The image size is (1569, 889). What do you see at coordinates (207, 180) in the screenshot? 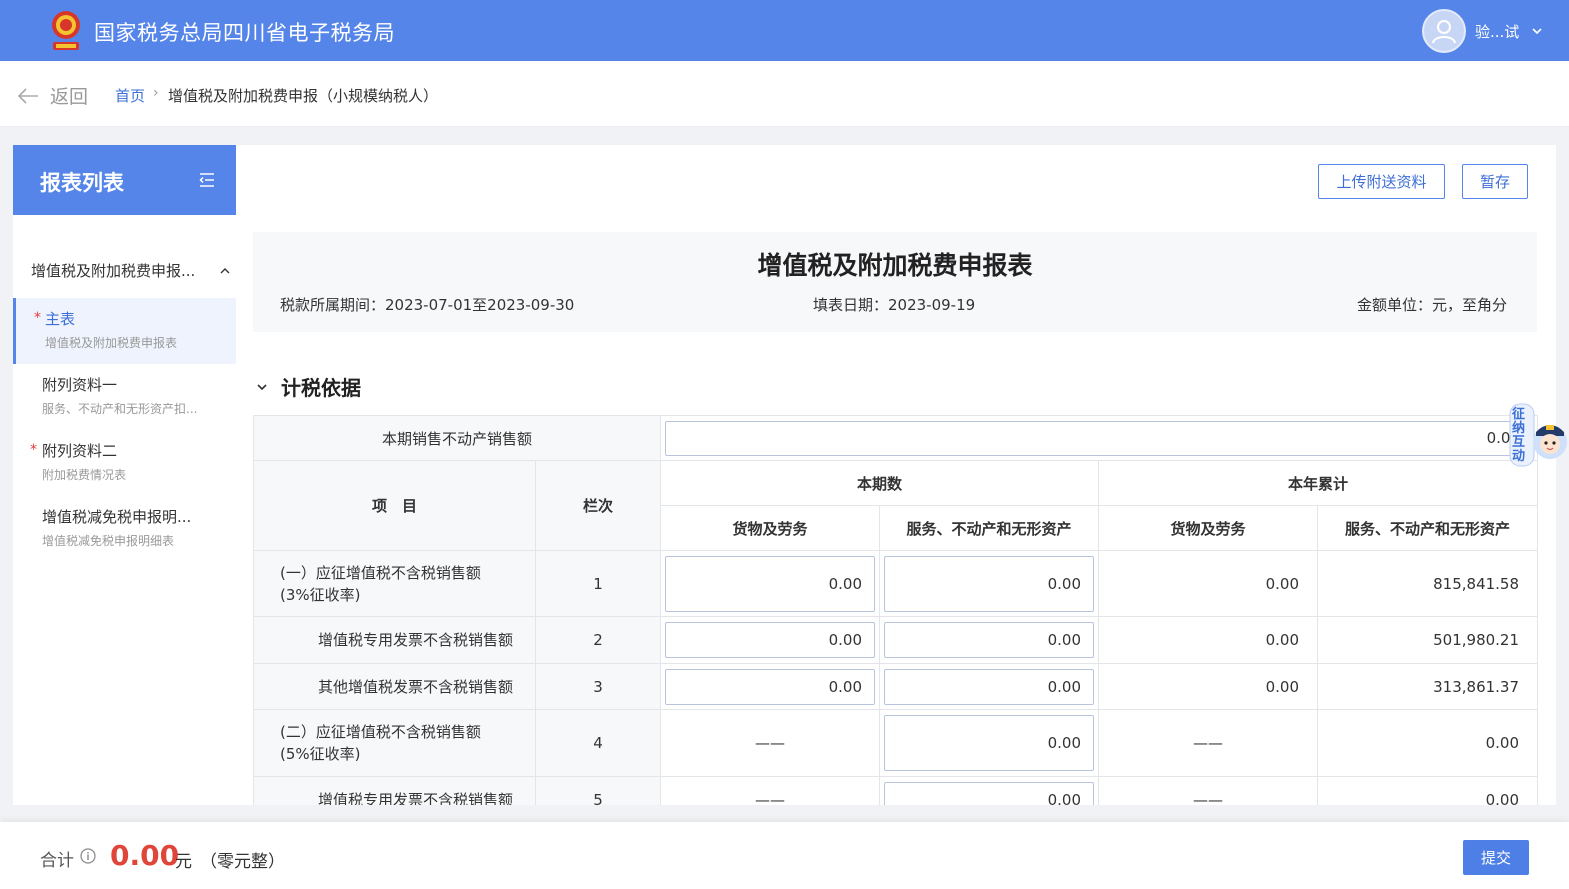
I see `collapse-menu-icon` at bounding box center [207, 180].